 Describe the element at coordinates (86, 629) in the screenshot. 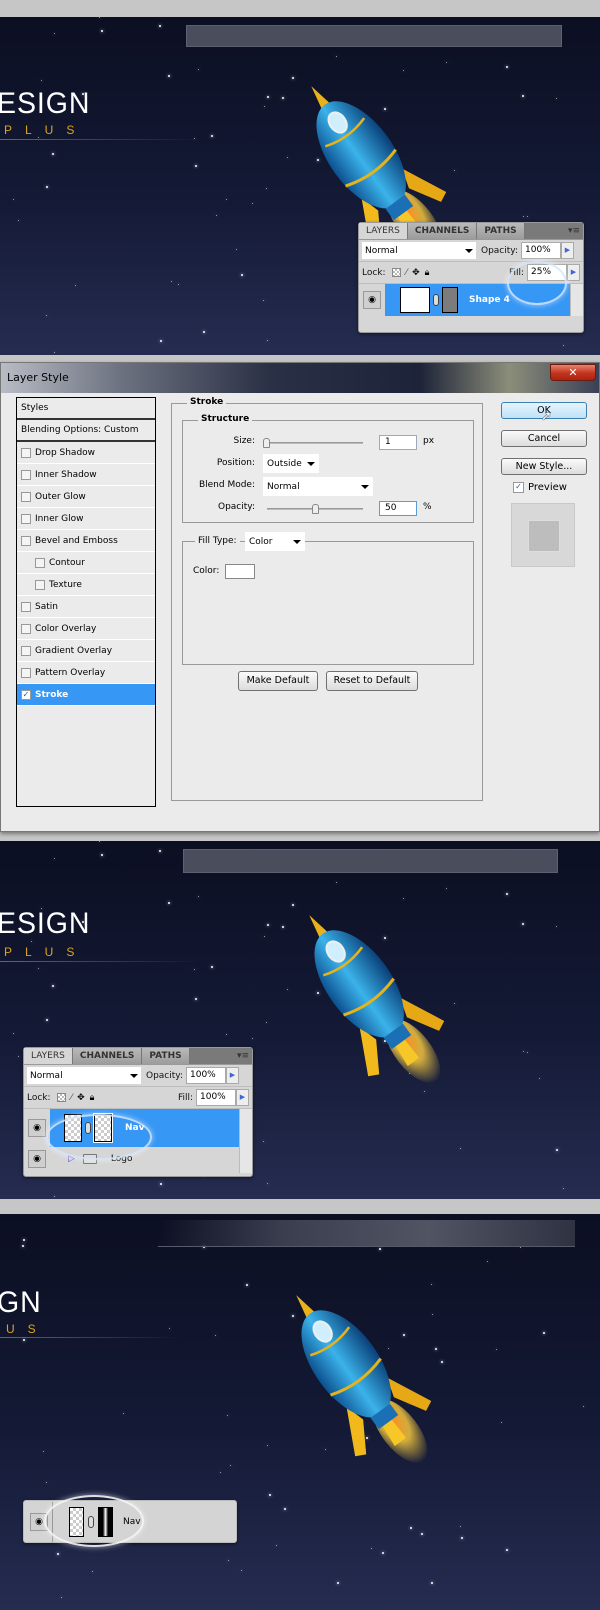

I see `style-item-color-overlay: Color Overlay` at that location.